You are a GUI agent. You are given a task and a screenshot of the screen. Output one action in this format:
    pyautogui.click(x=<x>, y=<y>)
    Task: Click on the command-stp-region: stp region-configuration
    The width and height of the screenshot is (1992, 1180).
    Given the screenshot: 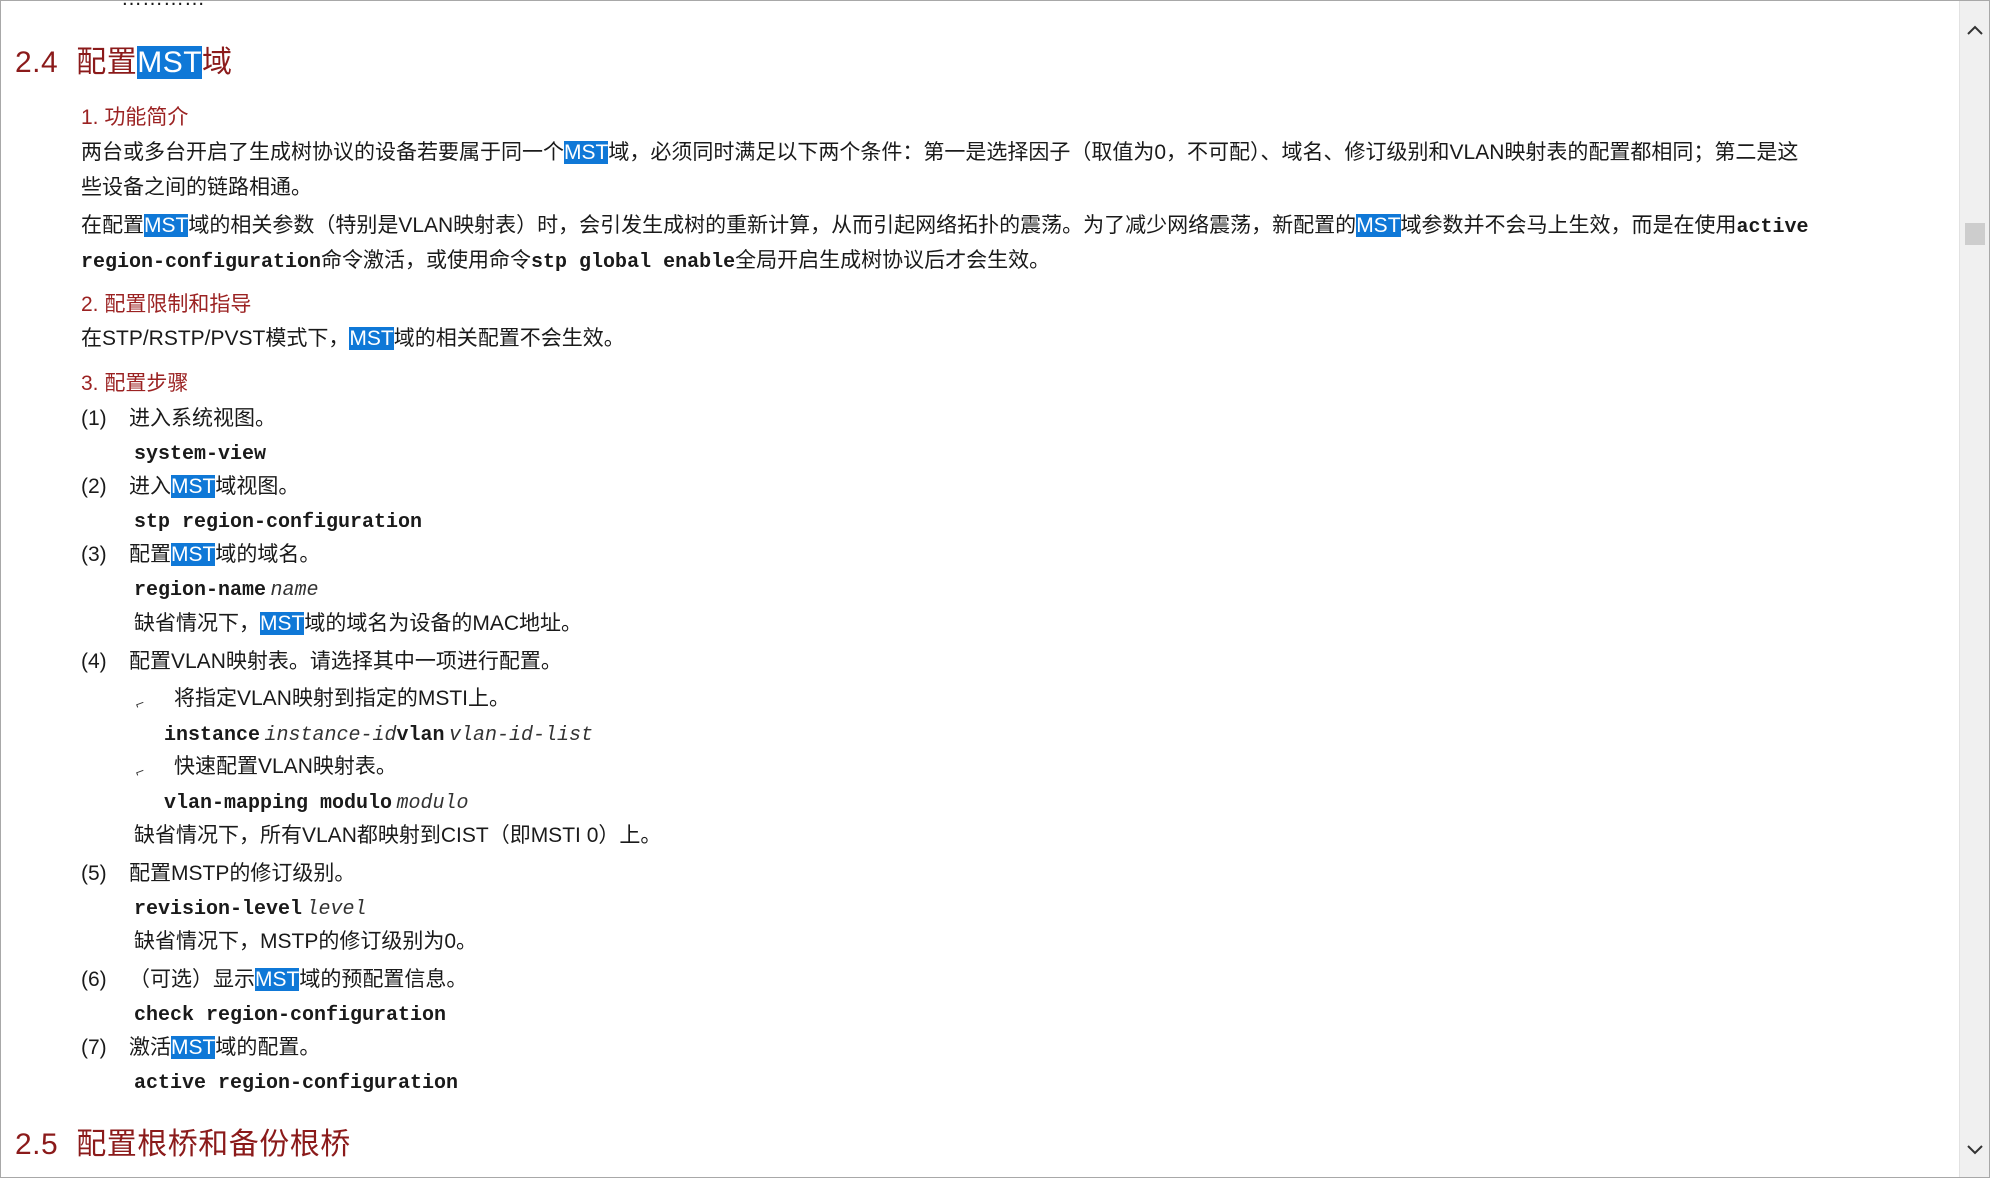 What is the action you would take?
    pyautogui.click(x=278, y=522)
    